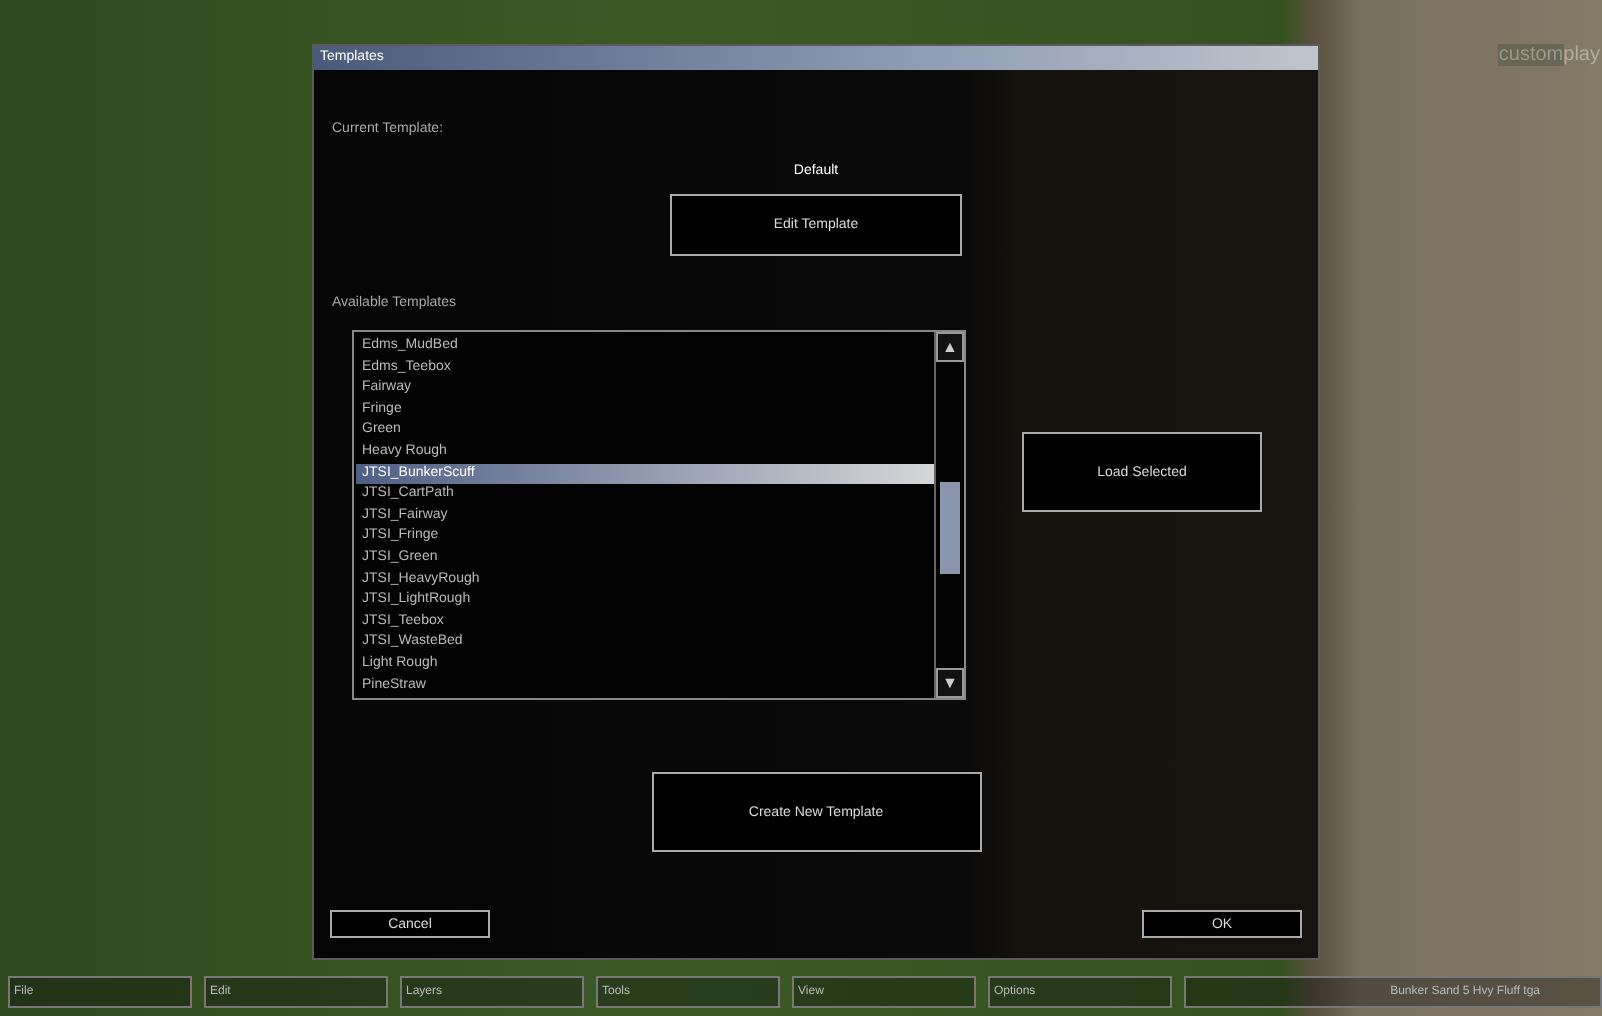  I want to click on scrollbar: ▲ ▼, so click(949, 515).